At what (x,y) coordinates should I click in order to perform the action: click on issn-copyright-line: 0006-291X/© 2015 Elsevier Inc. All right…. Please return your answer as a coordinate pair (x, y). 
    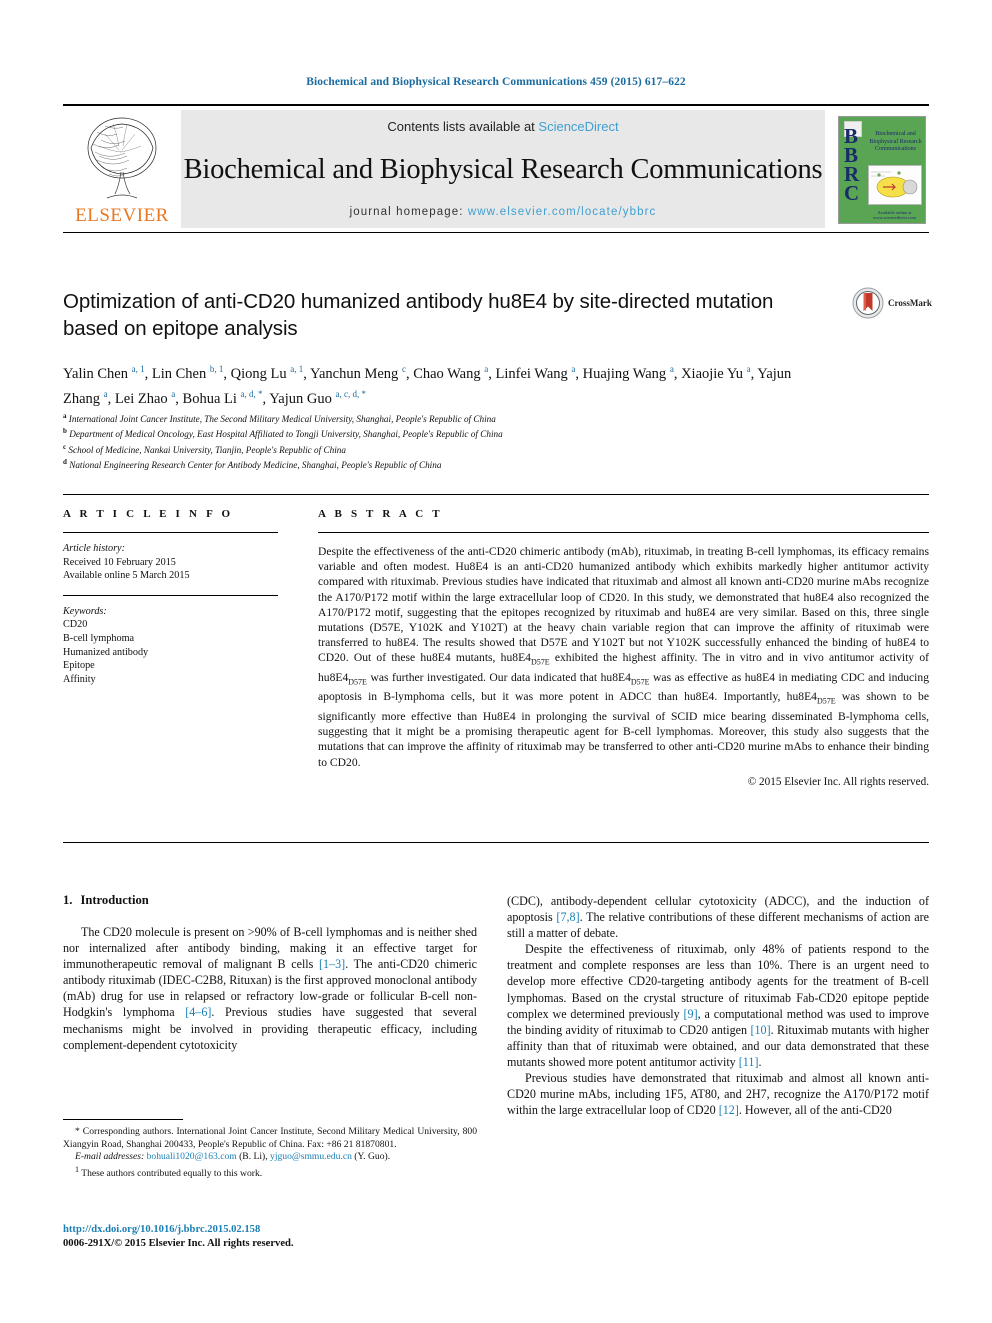
    Looking at the image, I should click on (178, 1243).